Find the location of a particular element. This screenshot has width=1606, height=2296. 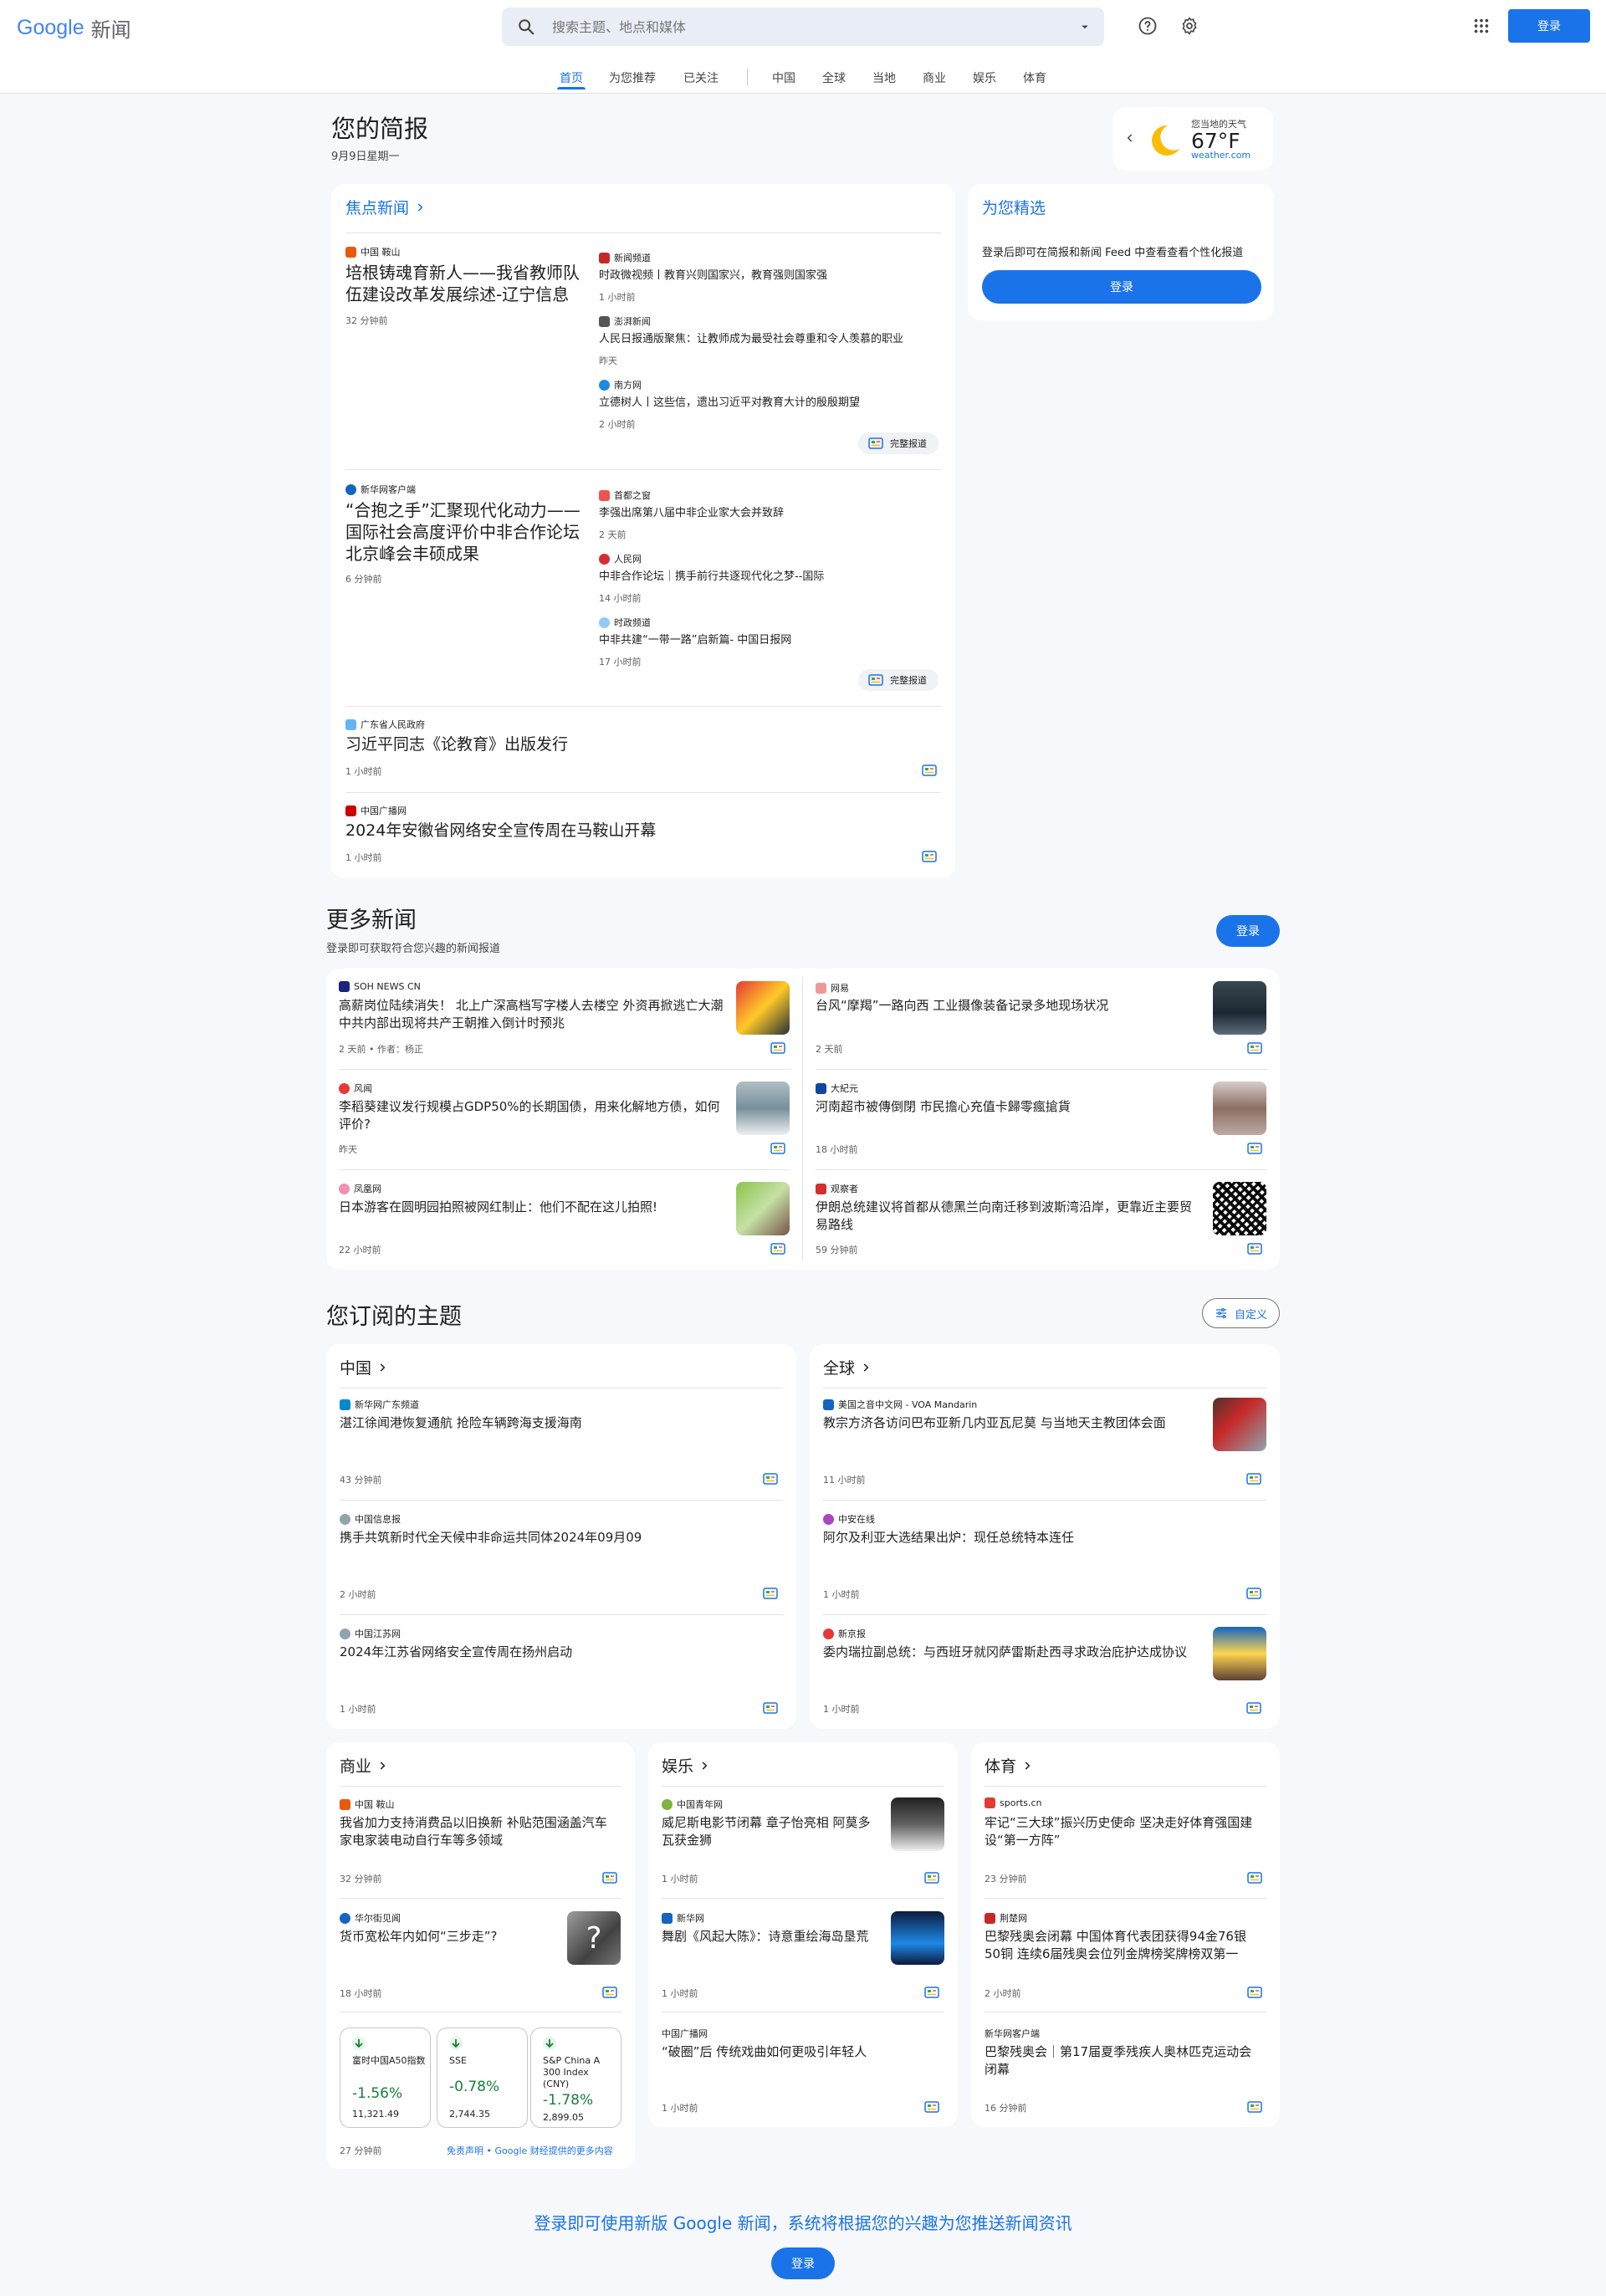

headline: 台风“摩羯”一路向西 工业摄像装备记录多地现场状况 is located at coordinates (1008, 1006).